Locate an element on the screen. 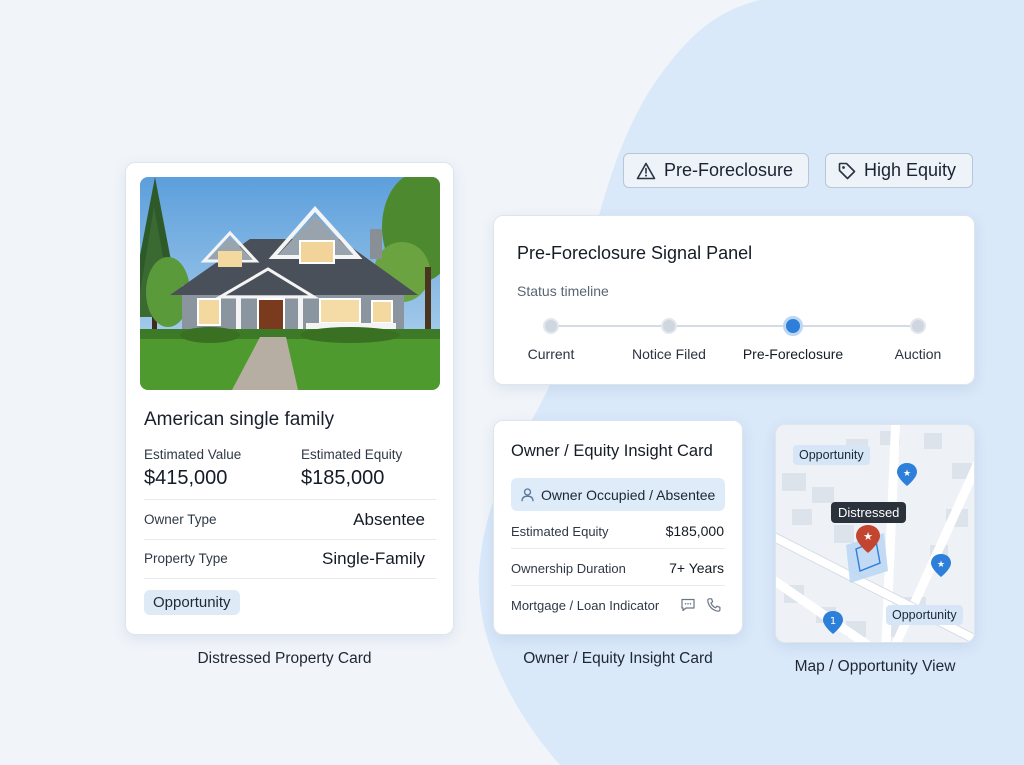  property-card-caption: Distressed Property Card is located at coordinates (284, 658).